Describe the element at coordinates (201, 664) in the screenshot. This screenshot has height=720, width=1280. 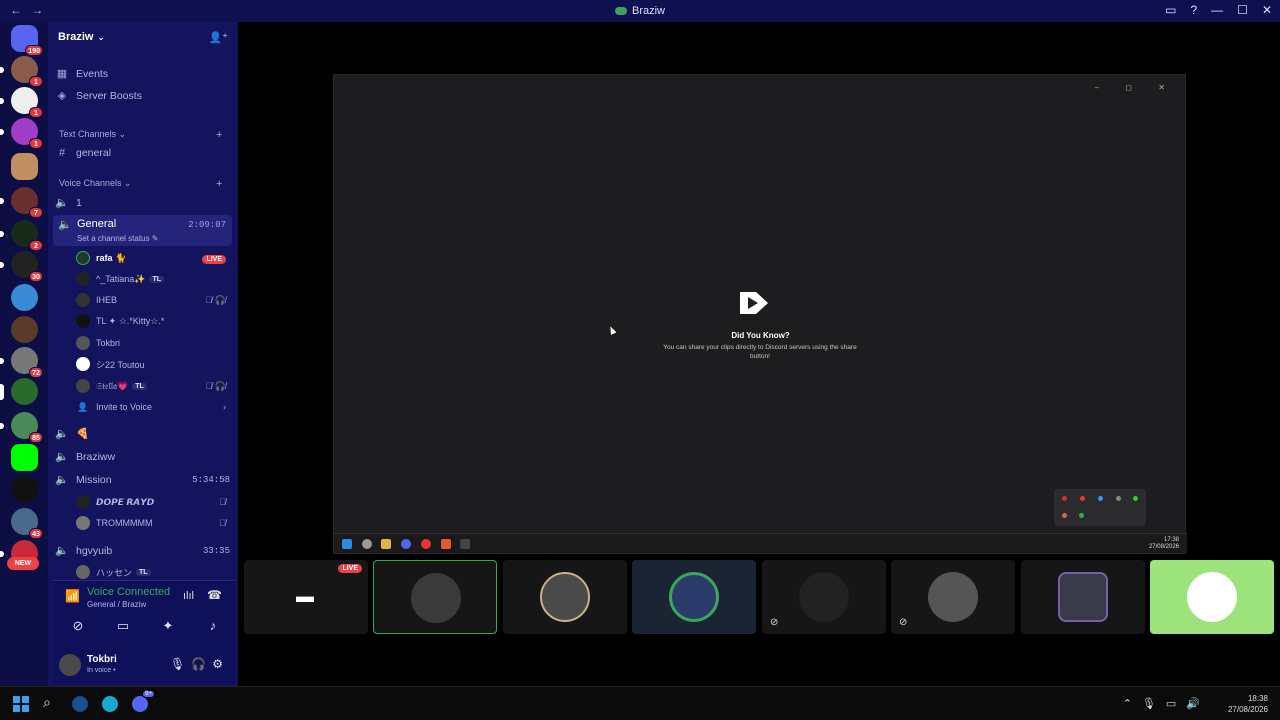
I see `headphones-icon: 🎧` at that location.